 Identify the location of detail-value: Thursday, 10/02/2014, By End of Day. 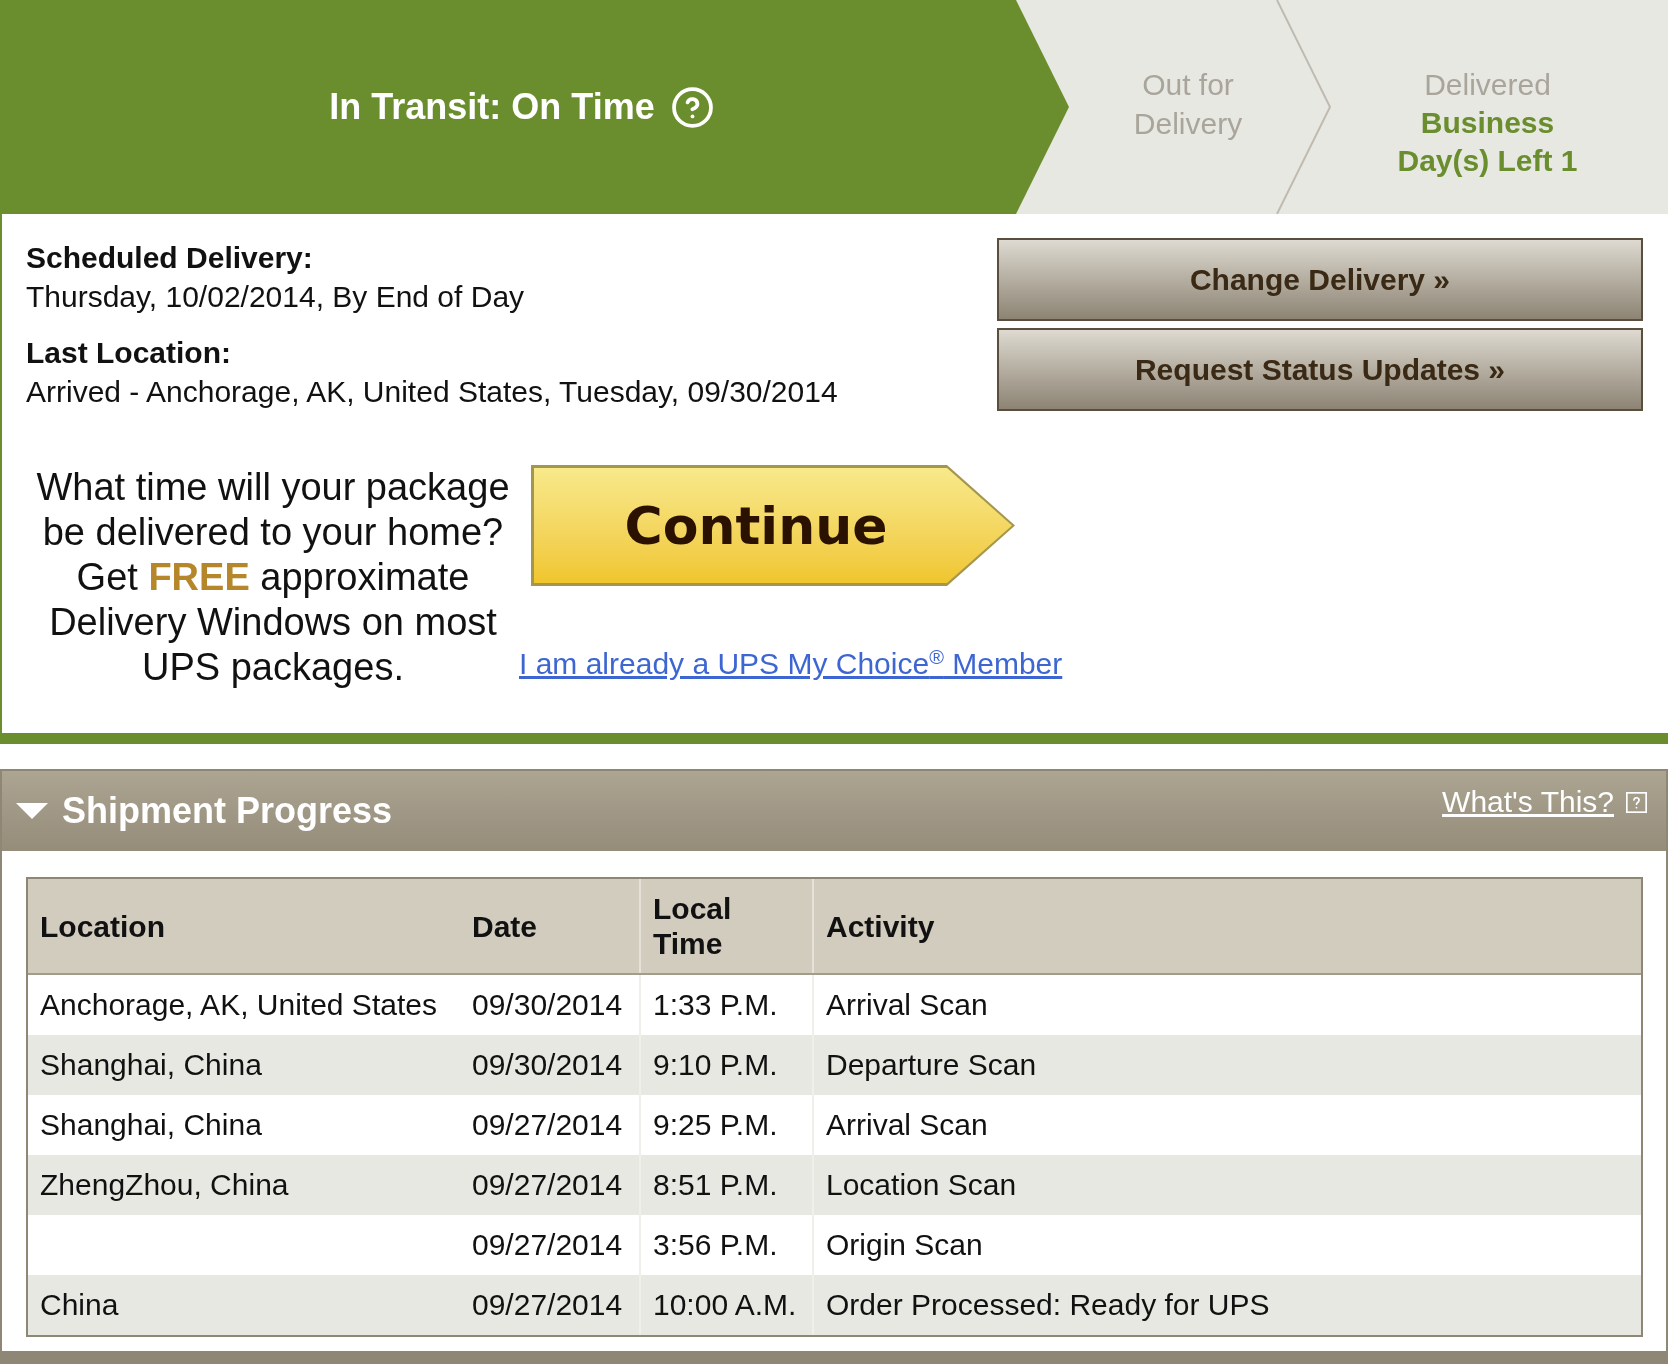
(276, 297).